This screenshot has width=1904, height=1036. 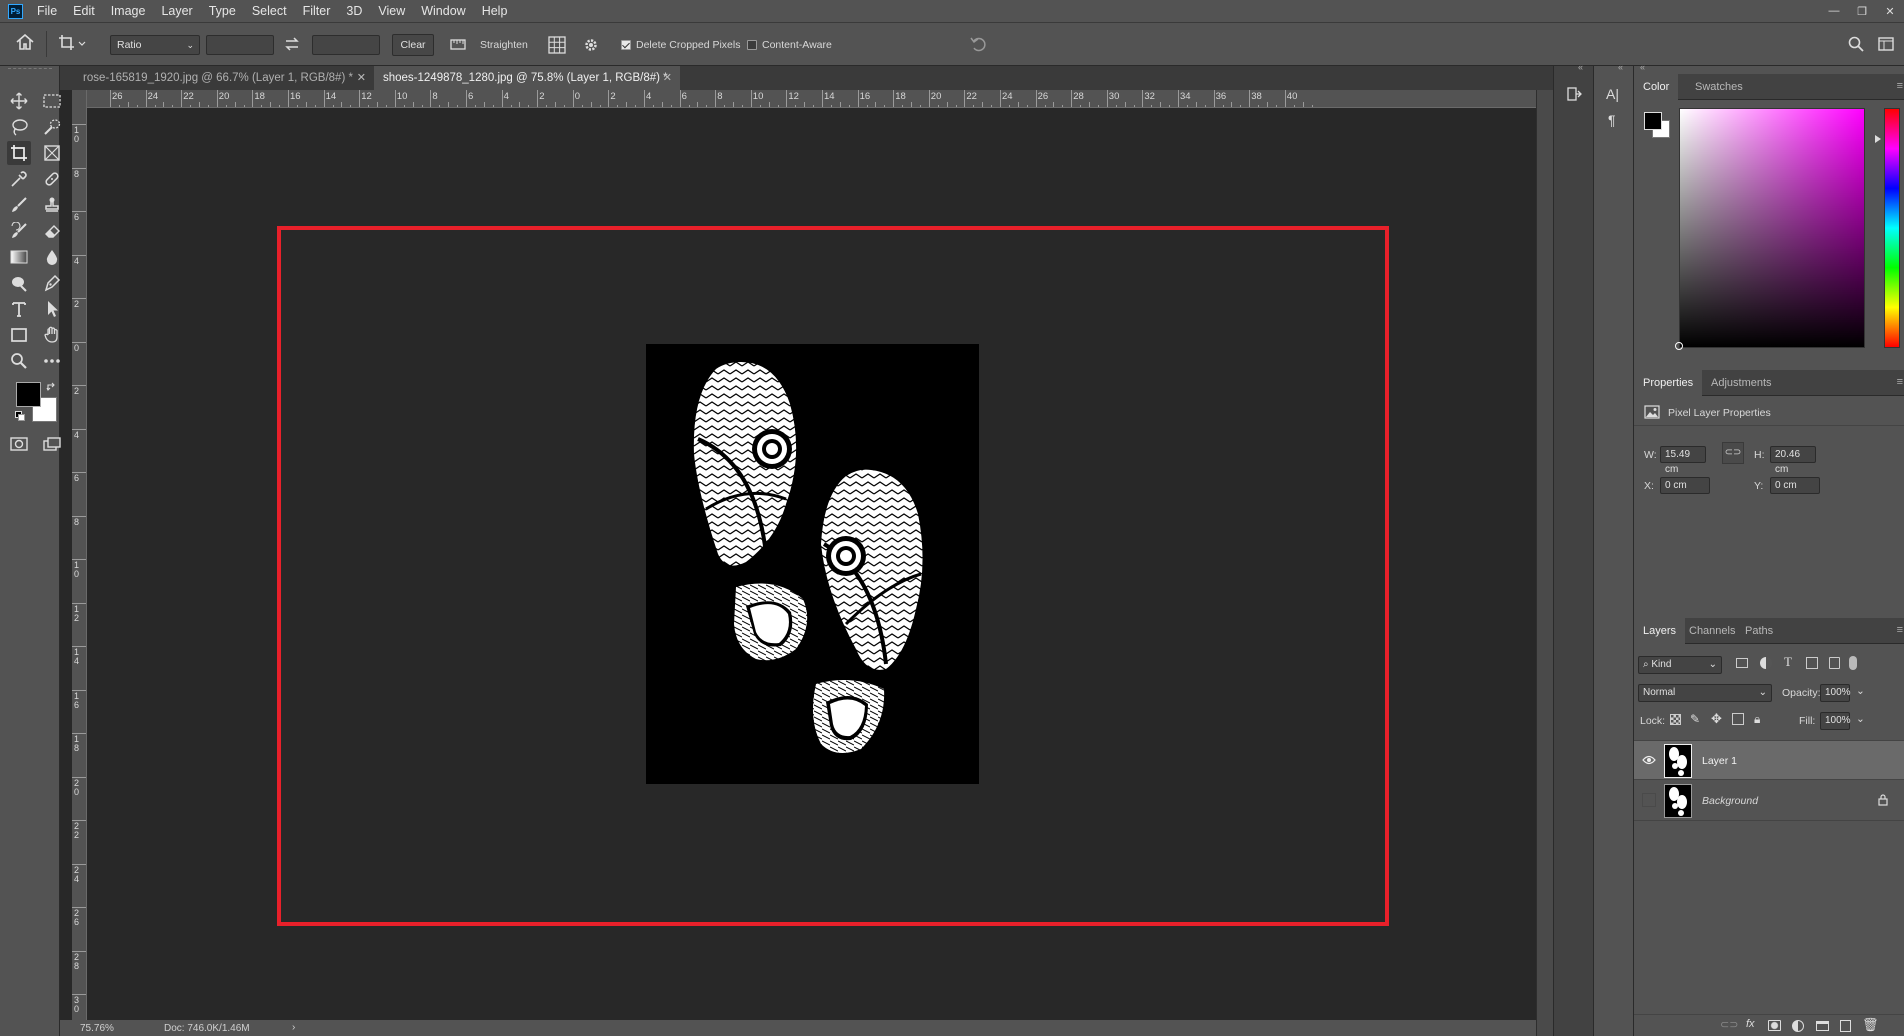 What do you see at coordinates (1719, 87) in the screenshot?
I see `tab-swatches: Swatches` at bounding box center [1719, 87].